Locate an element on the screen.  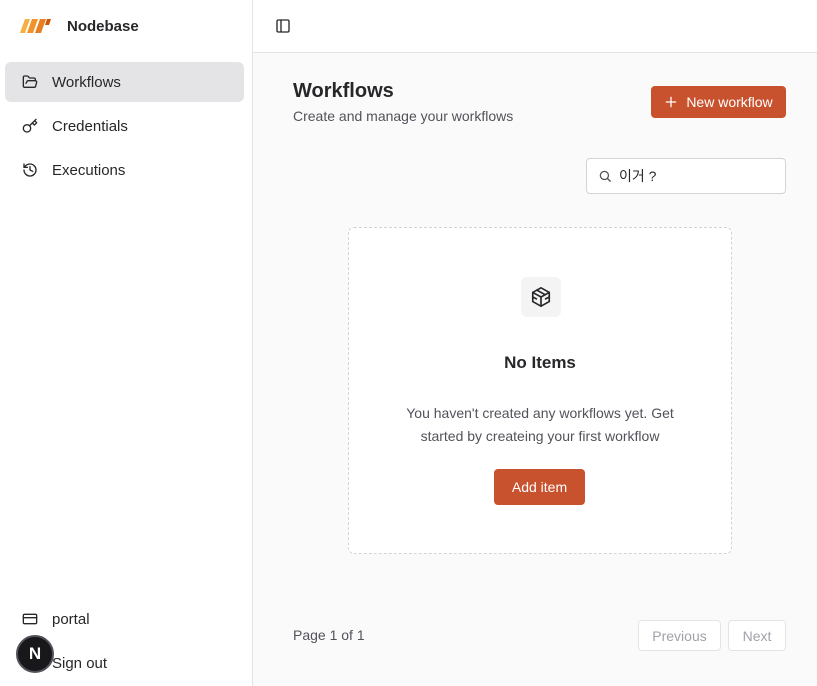
add-item-button: Add item is located at coordinates (539, 487).